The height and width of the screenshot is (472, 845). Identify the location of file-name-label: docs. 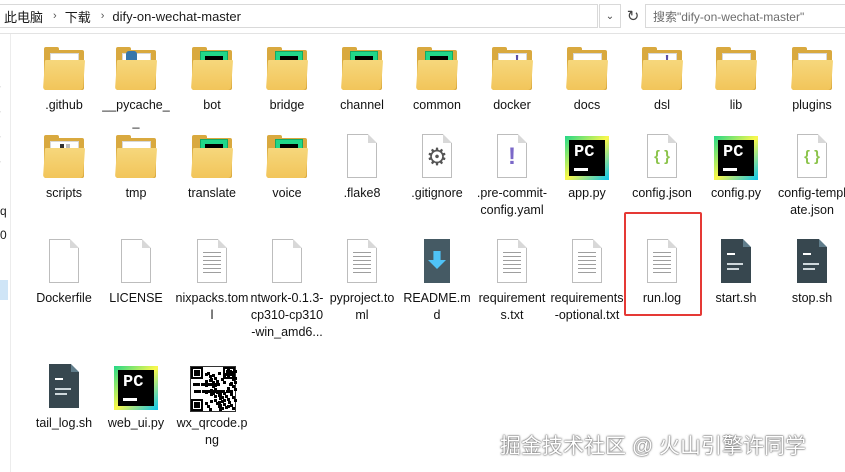
(587, 105).